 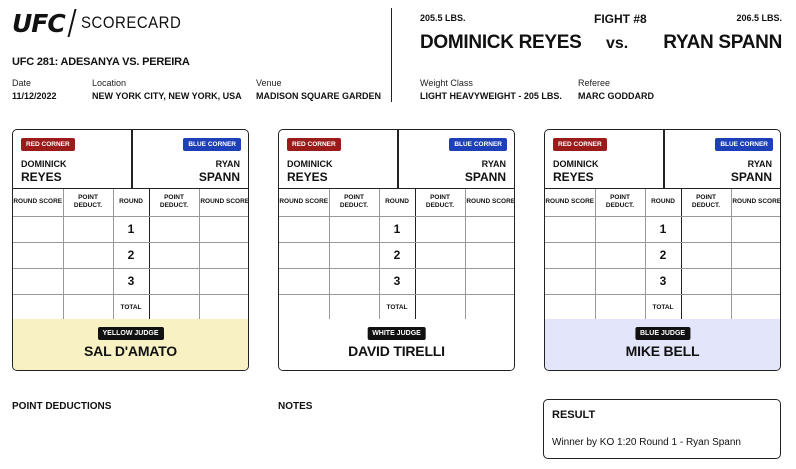 What do you see at coordinates (131, 203) in the screenshot?
I see `round-header: ROUND` at bounding box center [131, 203].